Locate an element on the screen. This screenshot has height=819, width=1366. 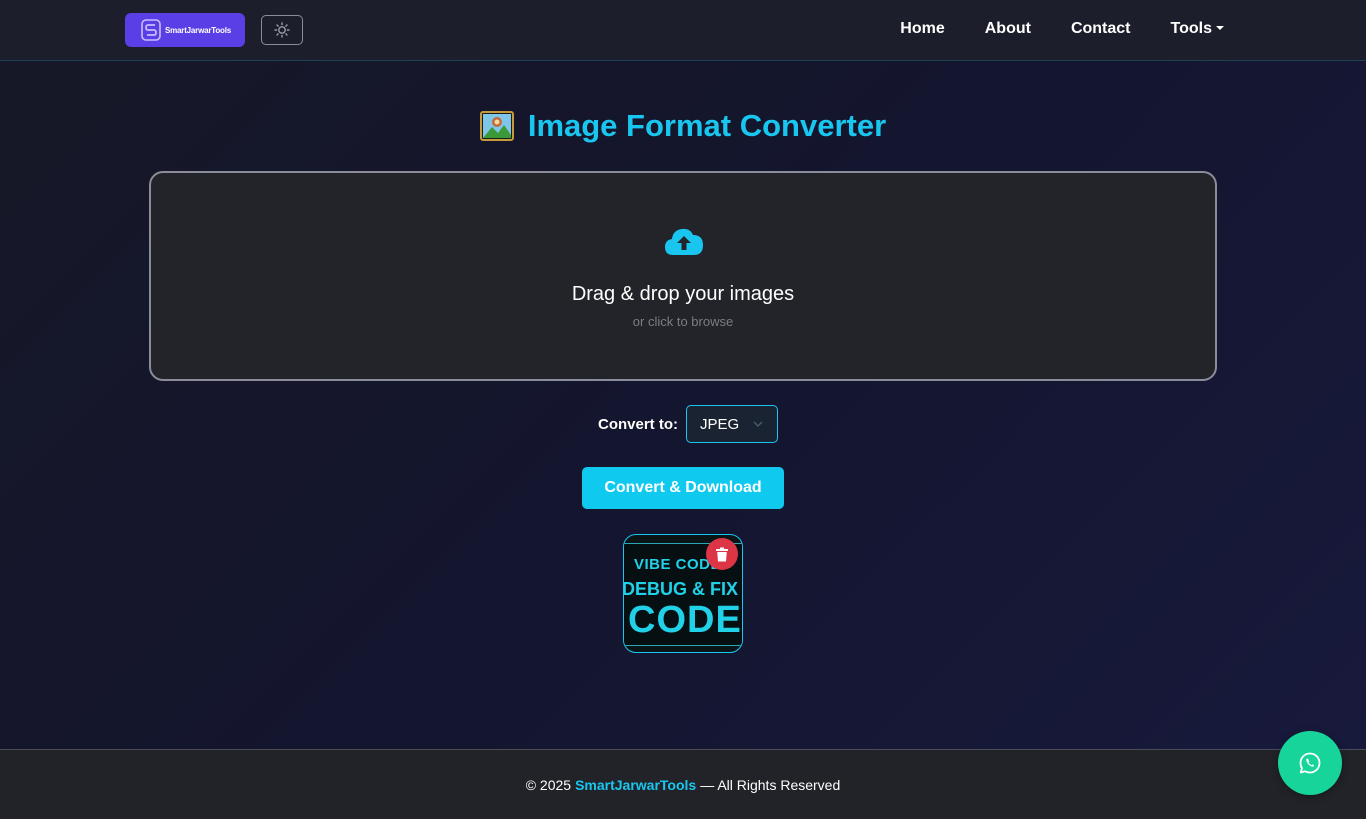
thumbnail-text-line3: CODE is located at coordinates (685, 620).